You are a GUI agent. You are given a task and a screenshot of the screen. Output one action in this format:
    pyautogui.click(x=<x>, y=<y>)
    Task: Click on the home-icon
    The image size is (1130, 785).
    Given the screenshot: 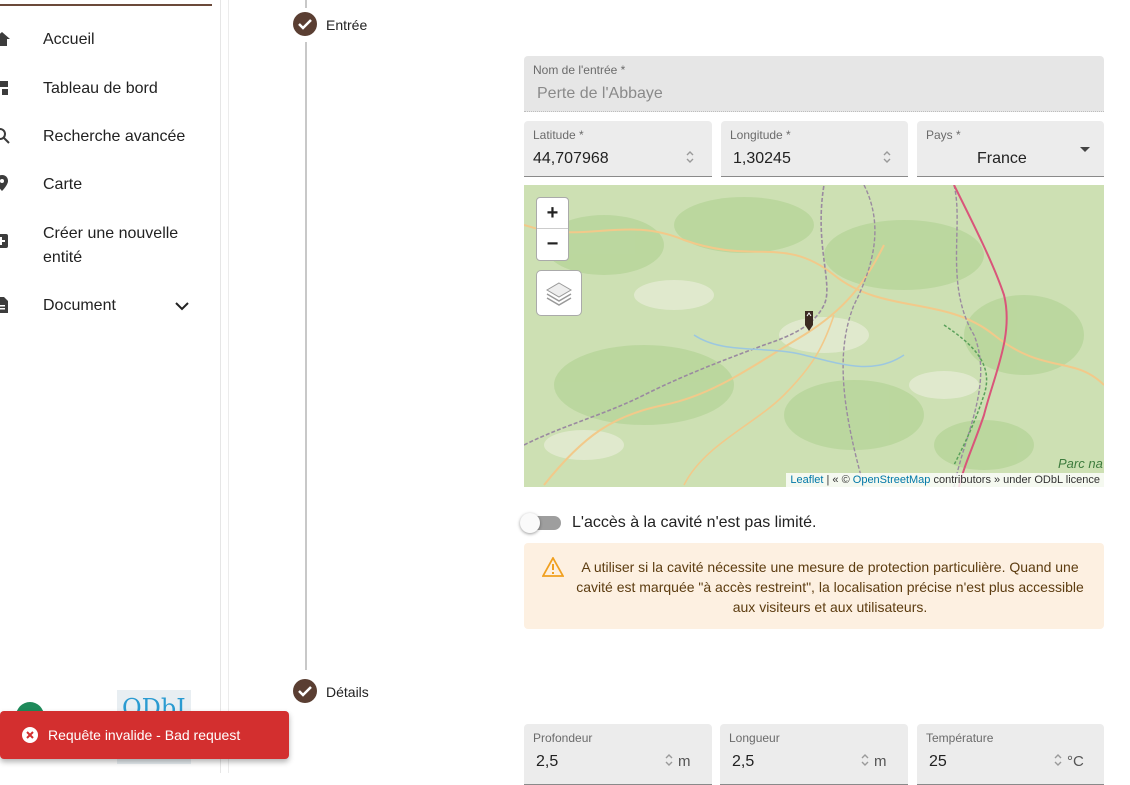 What is the action you would take?
    pyautogui.click(x=5, y=39)
    